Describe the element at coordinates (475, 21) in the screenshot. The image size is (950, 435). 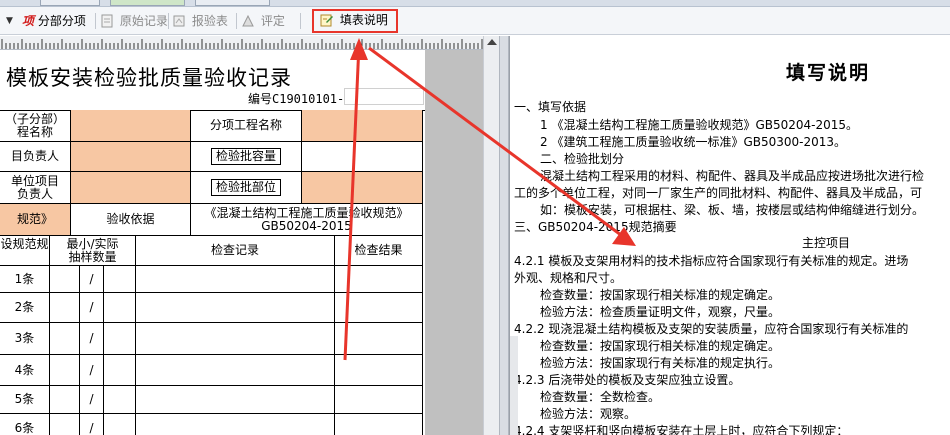
I see `toolbar: ▼ 项 分部分项 原始记录 报验表 评定 填表说明` at that location.